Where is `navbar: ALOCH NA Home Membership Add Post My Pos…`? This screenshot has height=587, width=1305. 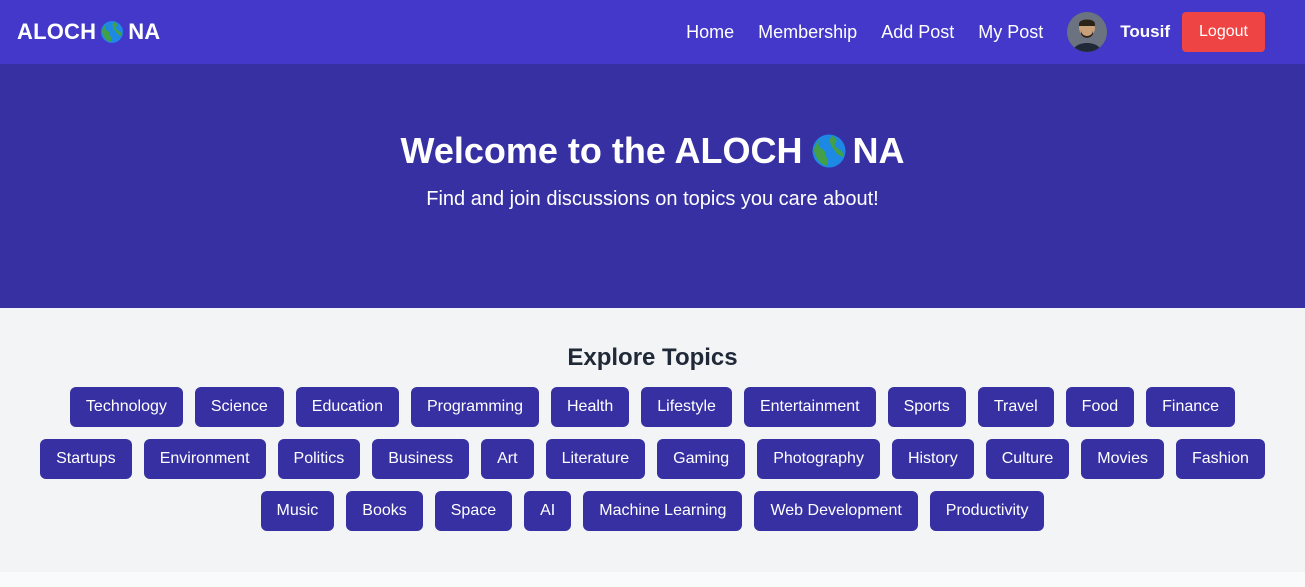
navbar: ALOCH NA Home Membership Add Post My Pos… is located at coordinates (652, 32).